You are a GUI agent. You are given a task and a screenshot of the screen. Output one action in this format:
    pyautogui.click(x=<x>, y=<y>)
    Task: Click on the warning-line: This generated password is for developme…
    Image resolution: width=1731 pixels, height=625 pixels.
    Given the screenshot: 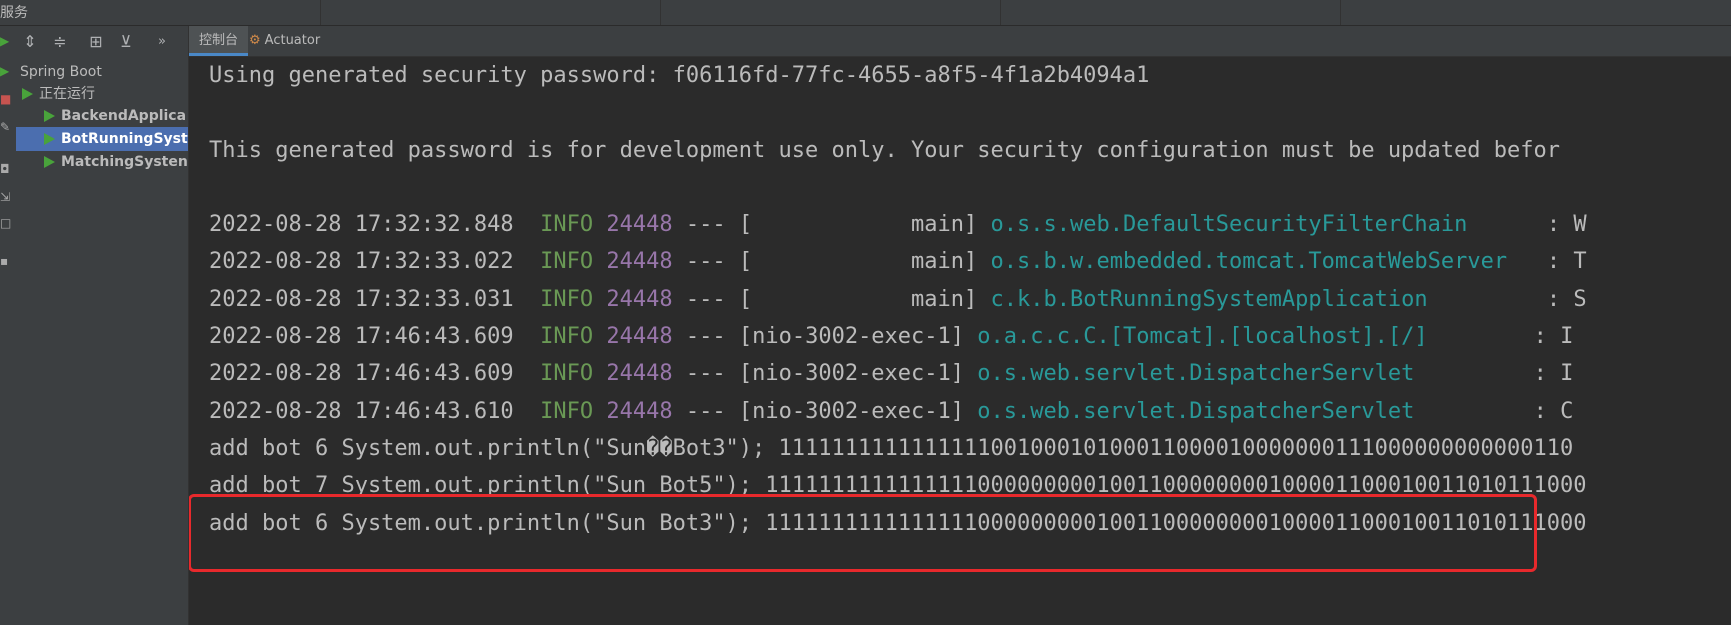 What is the action you would take?
    pyautogui.click(x=885, y=150)
    